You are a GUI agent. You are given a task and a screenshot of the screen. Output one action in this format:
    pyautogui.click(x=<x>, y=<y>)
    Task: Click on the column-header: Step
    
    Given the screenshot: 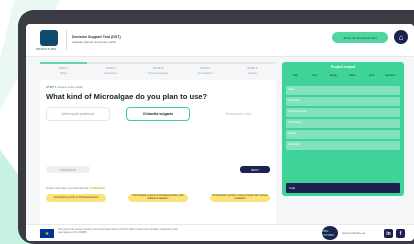 What is the action you would take?
    pyautogui.click(x=295, y=75)
    